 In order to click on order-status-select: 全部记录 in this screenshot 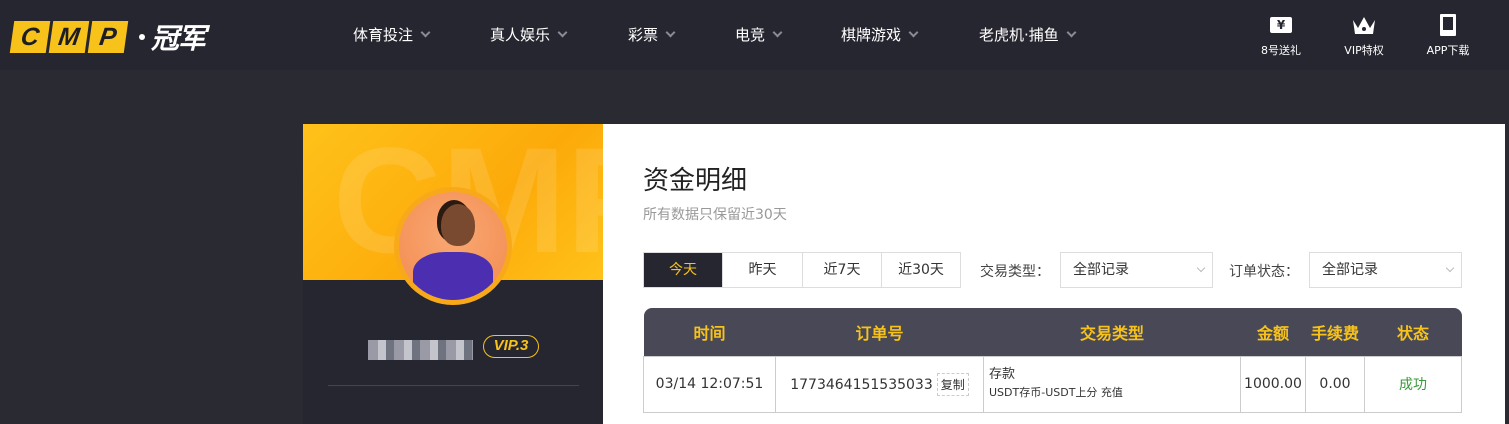, I will do `click(1385, 270)`.